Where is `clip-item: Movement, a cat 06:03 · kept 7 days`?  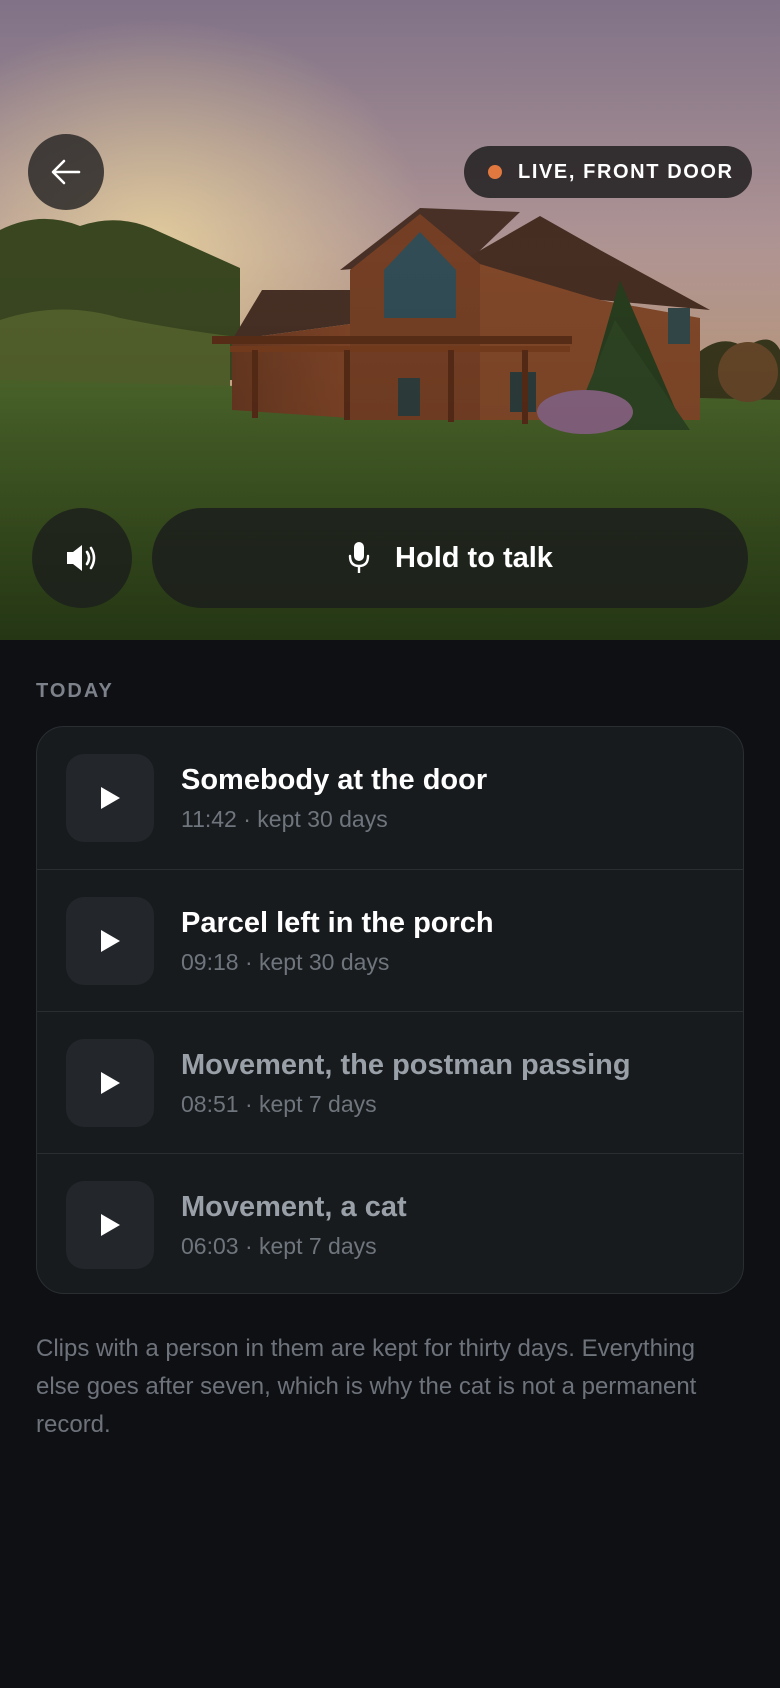
clip-item: Movement, a cat 06:03 · kept 7 days is located at coordinates (390, 1223).